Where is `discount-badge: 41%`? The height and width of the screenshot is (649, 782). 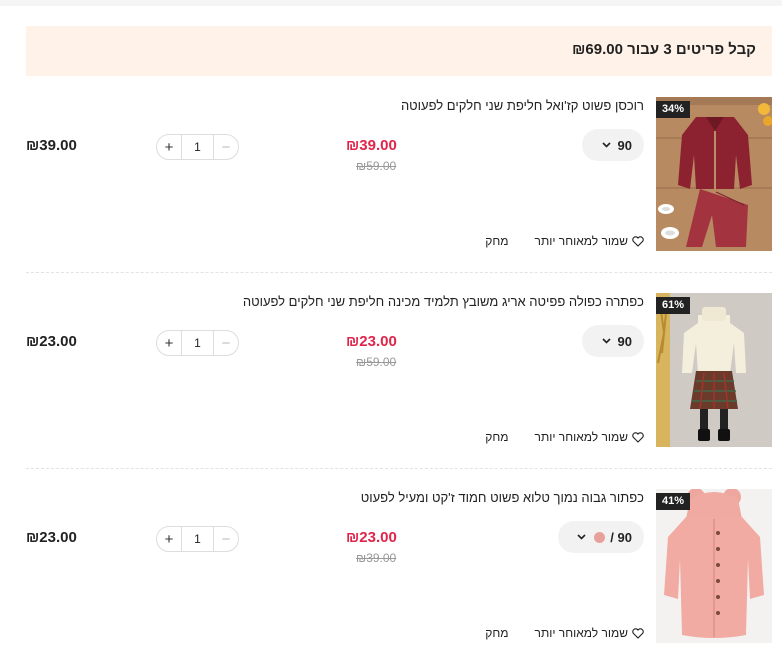 discount-badge: 41% is located at coordinates (673, 501).